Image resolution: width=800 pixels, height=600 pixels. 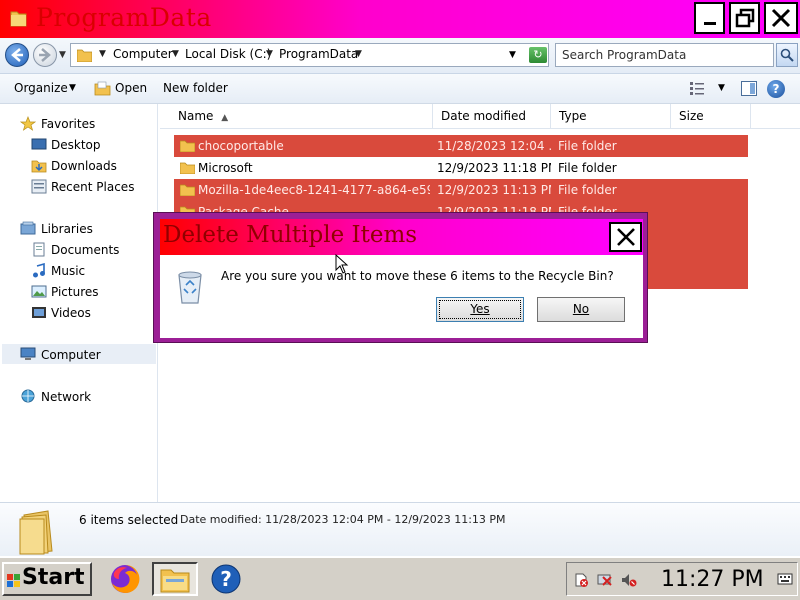 I want to click on no-button: No, so click(x=581, y=309).